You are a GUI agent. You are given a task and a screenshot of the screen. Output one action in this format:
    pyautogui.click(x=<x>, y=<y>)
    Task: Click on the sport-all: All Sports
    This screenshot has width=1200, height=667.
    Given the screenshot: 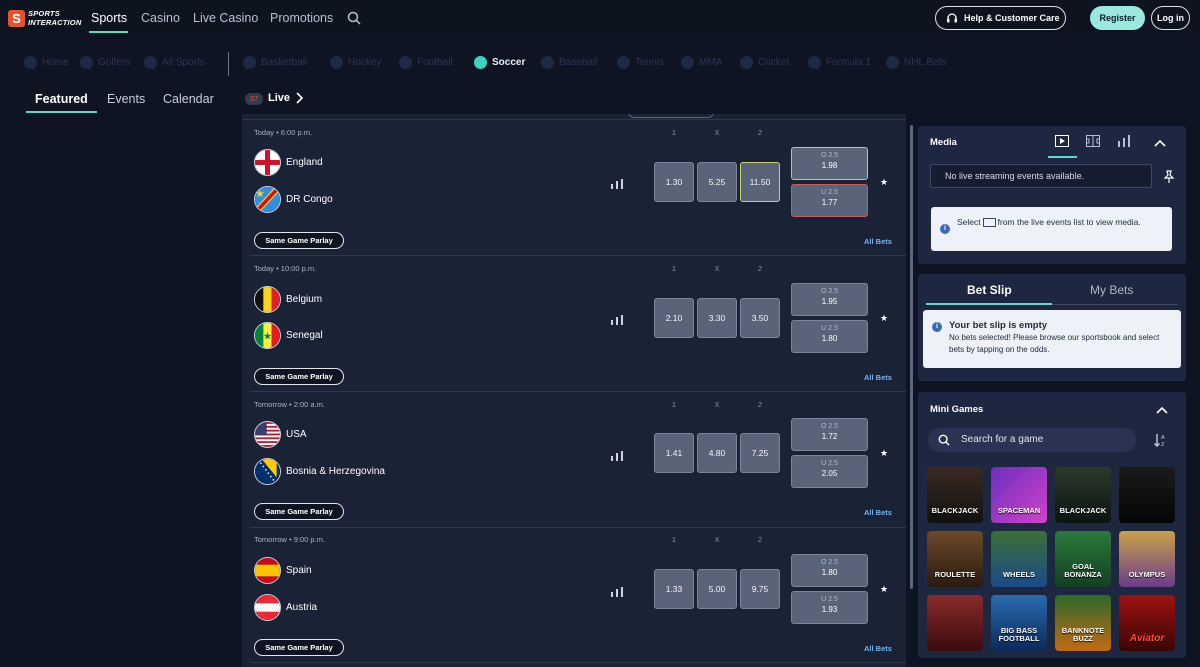 What is the action you would take?
    pyautogui.click(x=174, y=62)
    